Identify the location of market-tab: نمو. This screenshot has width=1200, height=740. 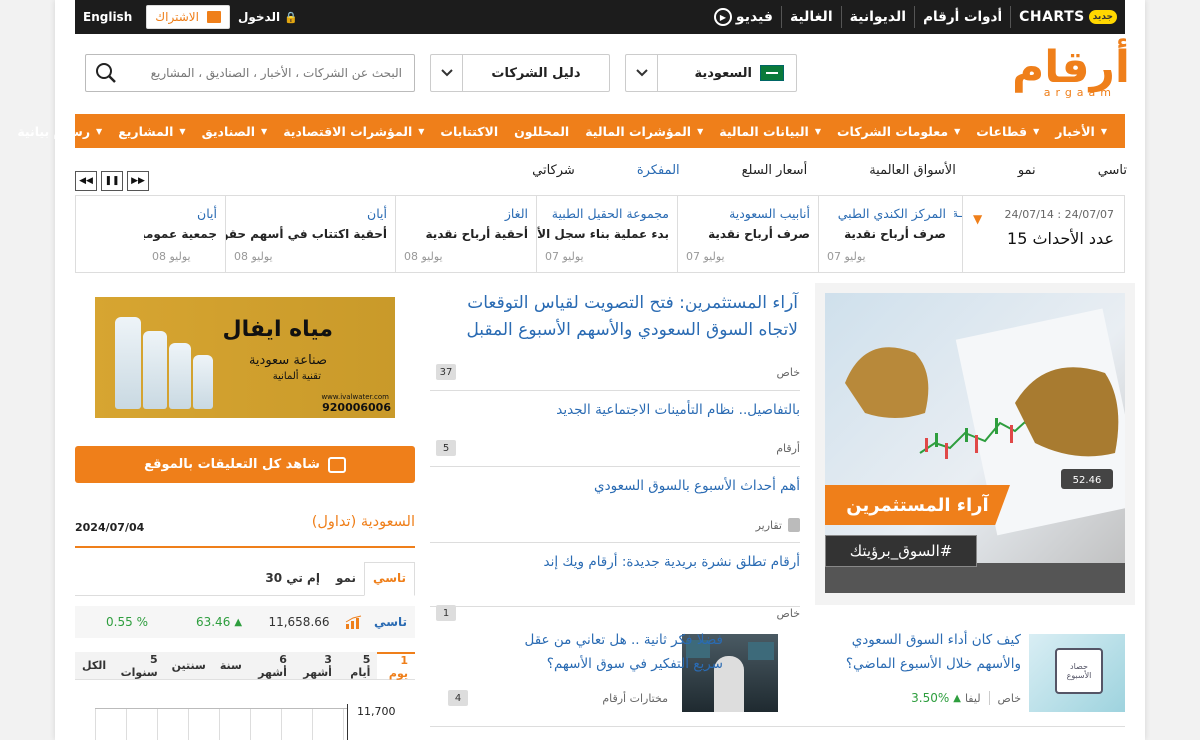
(346, 583).